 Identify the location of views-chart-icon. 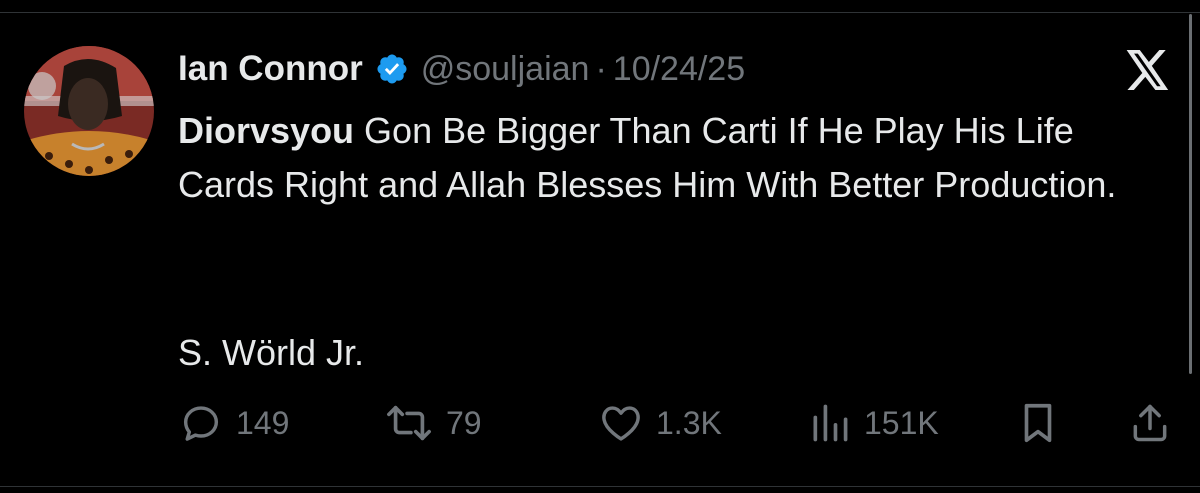
(830, 423).